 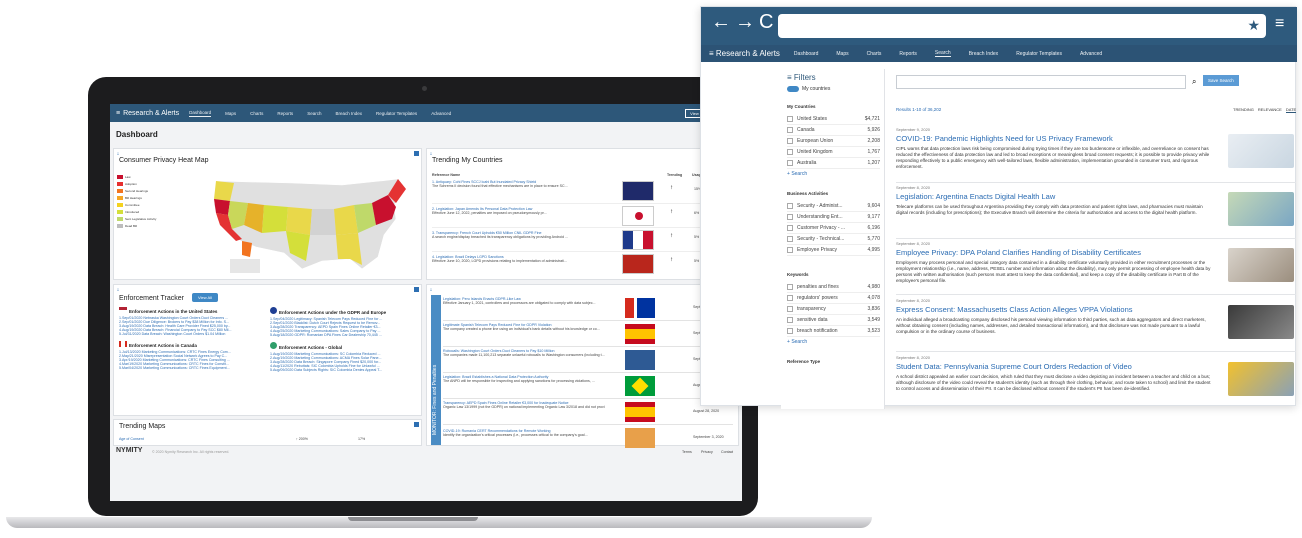 I want to click on sort-date: DATE, so click(x=1291, y=110).